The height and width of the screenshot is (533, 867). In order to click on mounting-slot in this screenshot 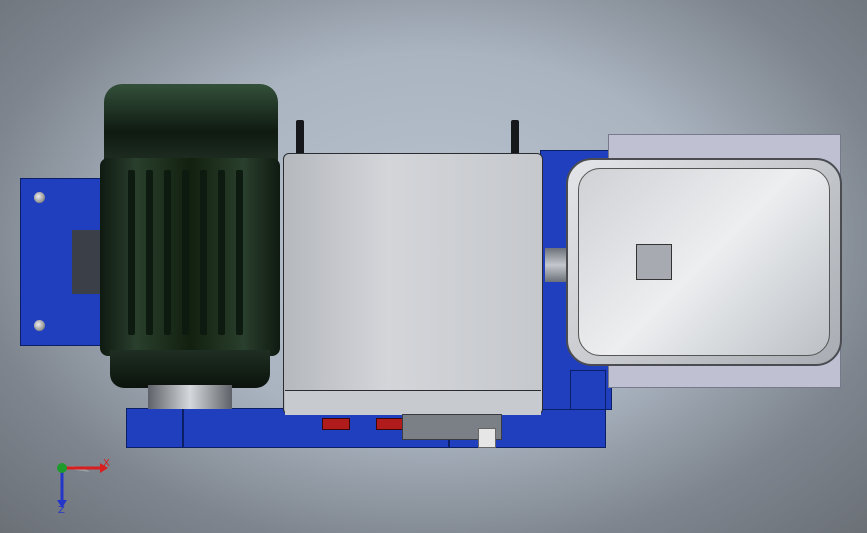, I will do `click(86, 262)`.